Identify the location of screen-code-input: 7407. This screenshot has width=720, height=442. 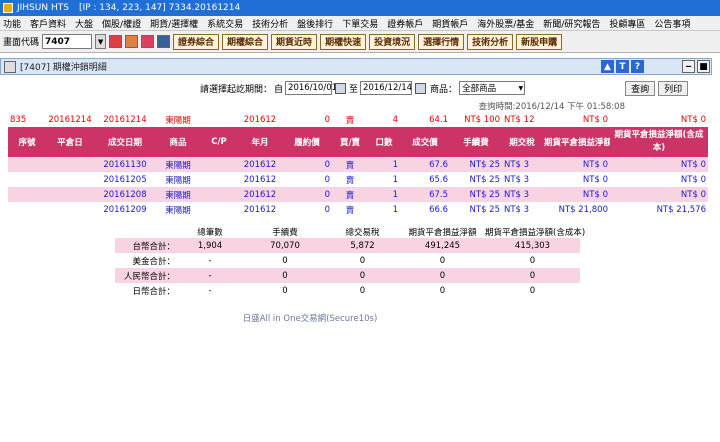
(67, 41).